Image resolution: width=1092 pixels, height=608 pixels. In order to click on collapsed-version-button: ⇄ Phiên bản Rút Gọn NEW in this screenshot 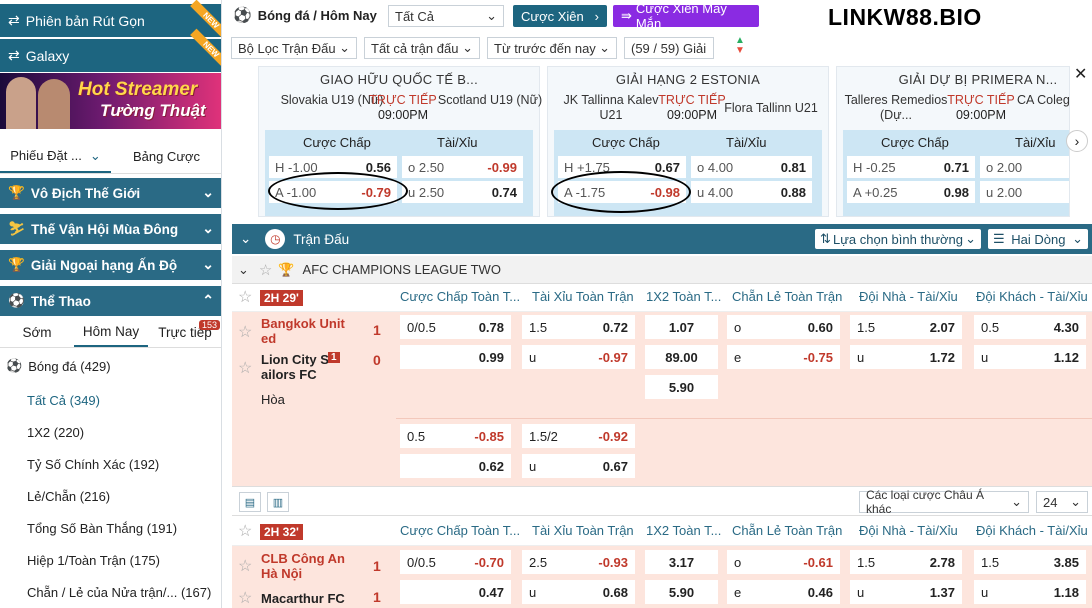, I will do `click(110, 21)`.